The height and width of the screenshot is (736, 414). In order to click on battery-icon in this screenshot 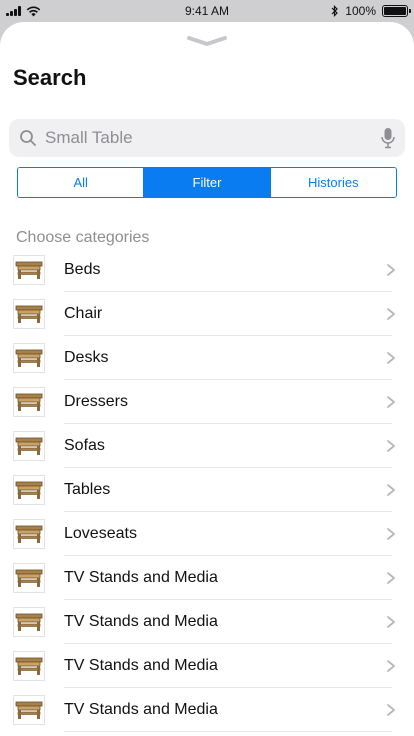, I will do `click(396, 11)`.